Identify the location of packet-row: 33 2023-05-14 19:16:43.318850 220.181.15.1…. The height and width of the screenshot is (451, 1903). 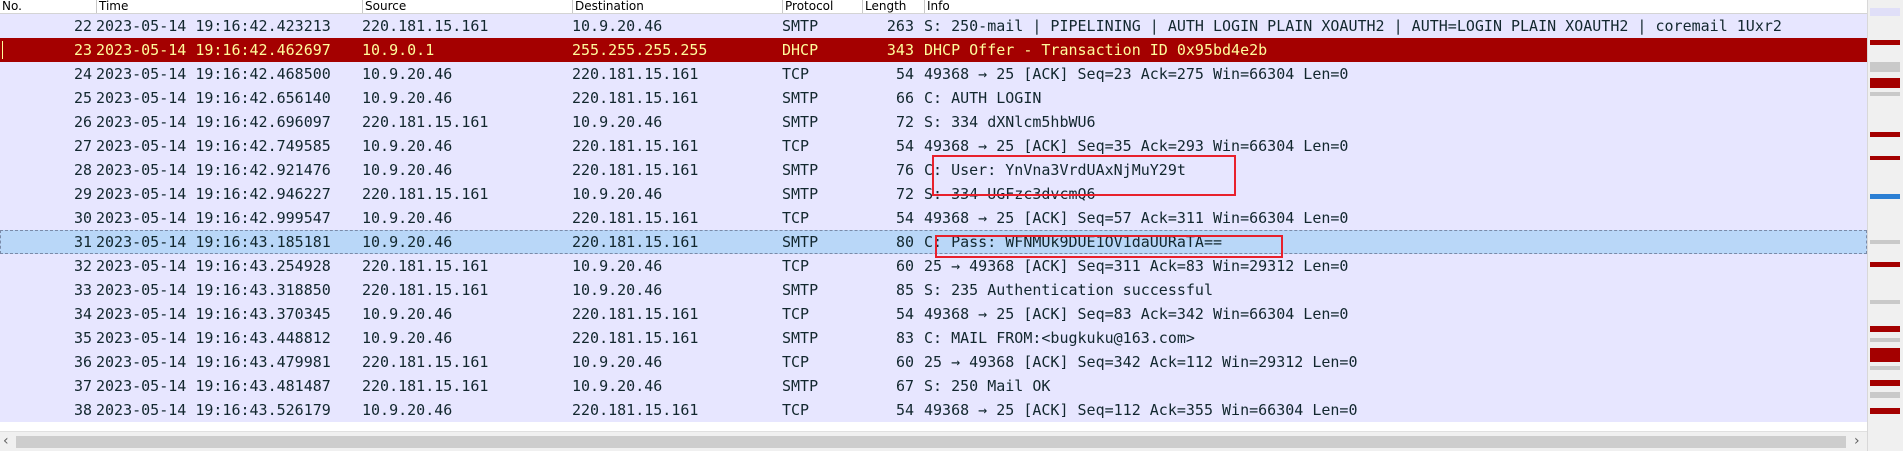
(933, 290).